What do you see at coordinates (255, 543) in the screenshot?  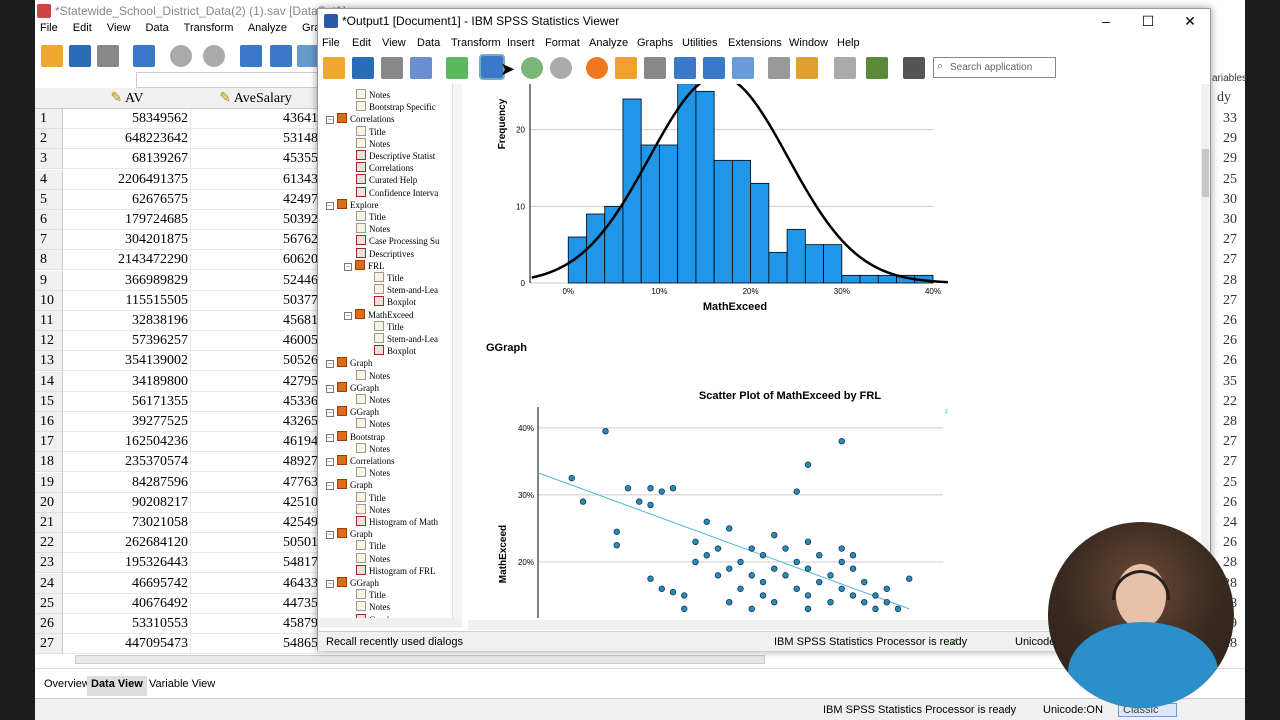 I see `cell-avesalary: 50501` at bounding box center [255, 543].